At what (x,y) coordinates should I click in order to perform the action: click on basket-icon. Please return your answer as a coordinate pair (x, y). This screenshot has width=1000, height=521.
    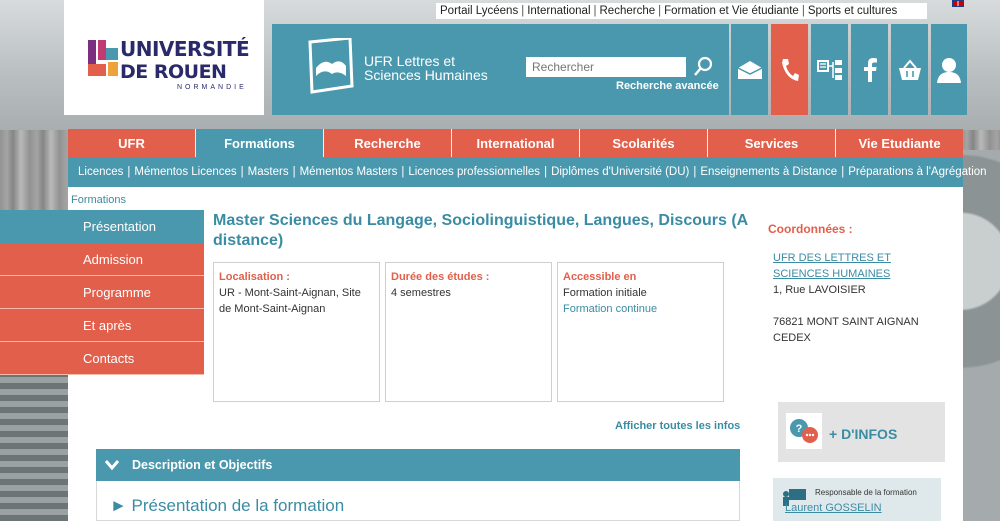
    Looking at the image, I should click on (909, 69).